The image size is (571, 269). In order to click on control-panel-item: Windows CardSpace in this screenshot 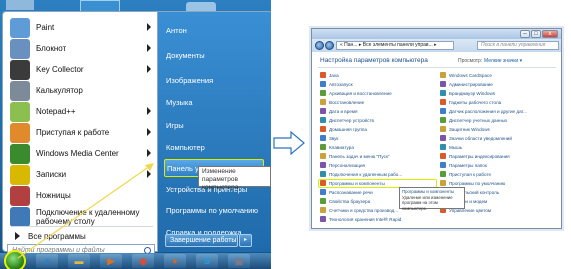, I will do `click(466, 75)`.